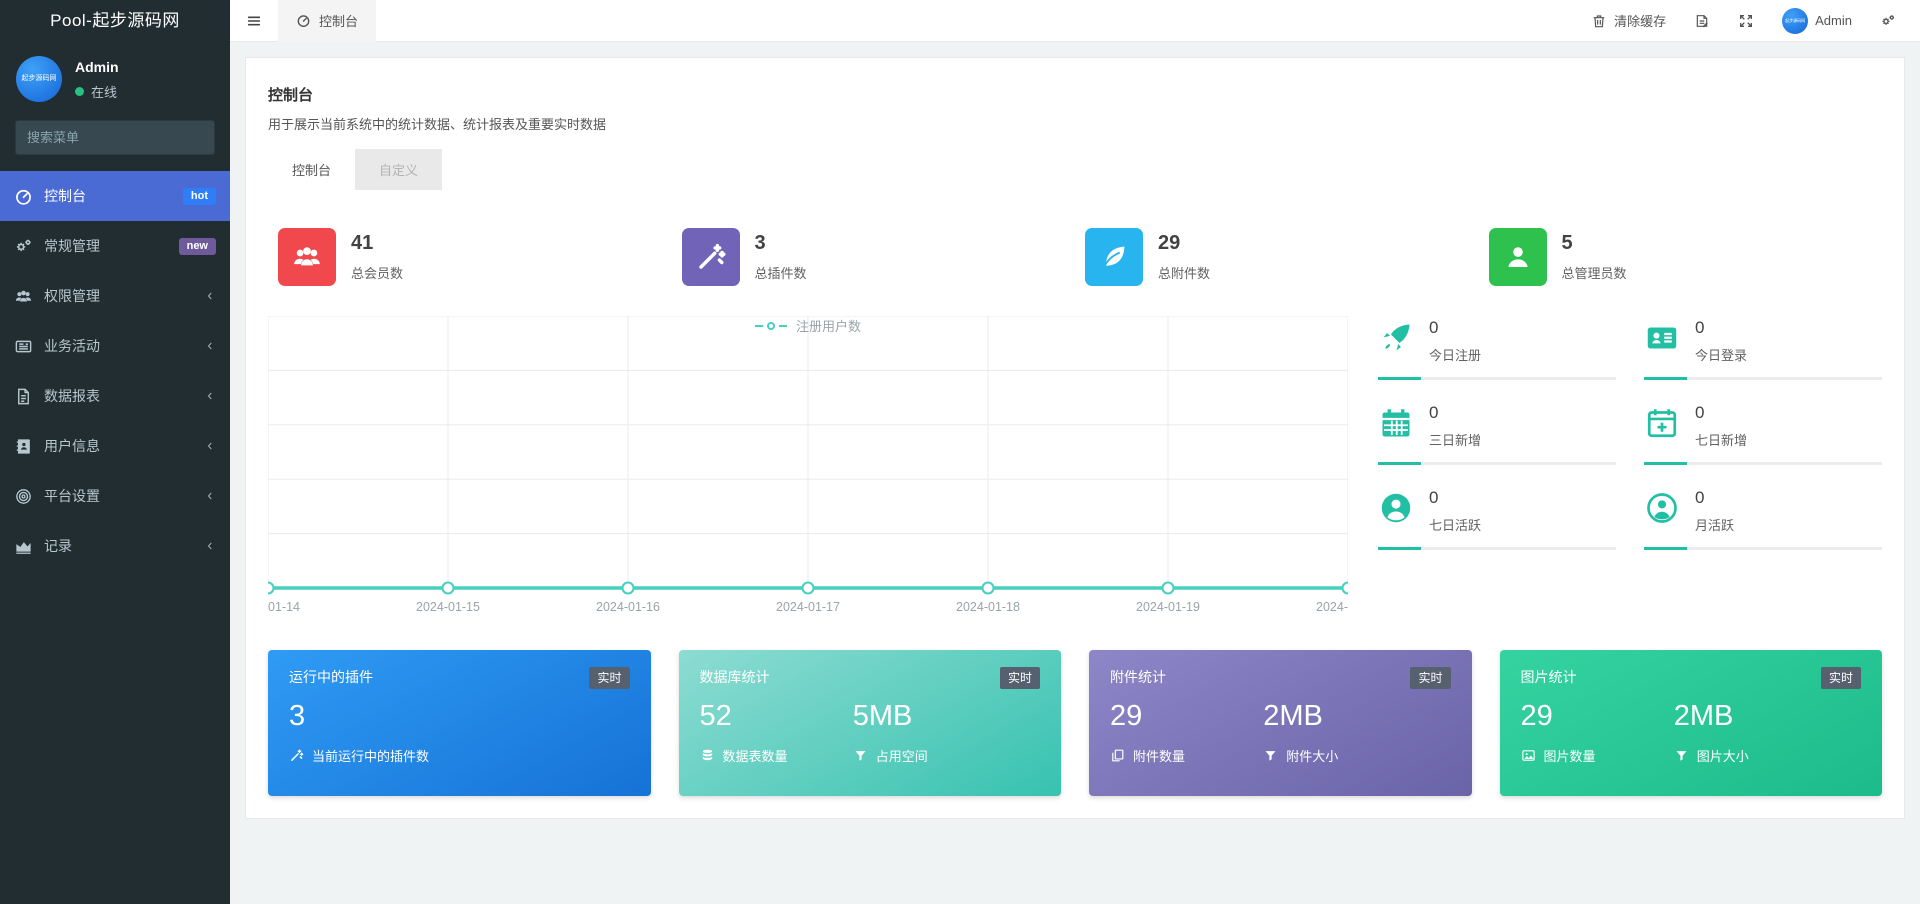 Image resolution: width=1920 pixels, height=904 pixels. I want to click on panel-tabs: 控制台 自定义, so click(1075, 169).